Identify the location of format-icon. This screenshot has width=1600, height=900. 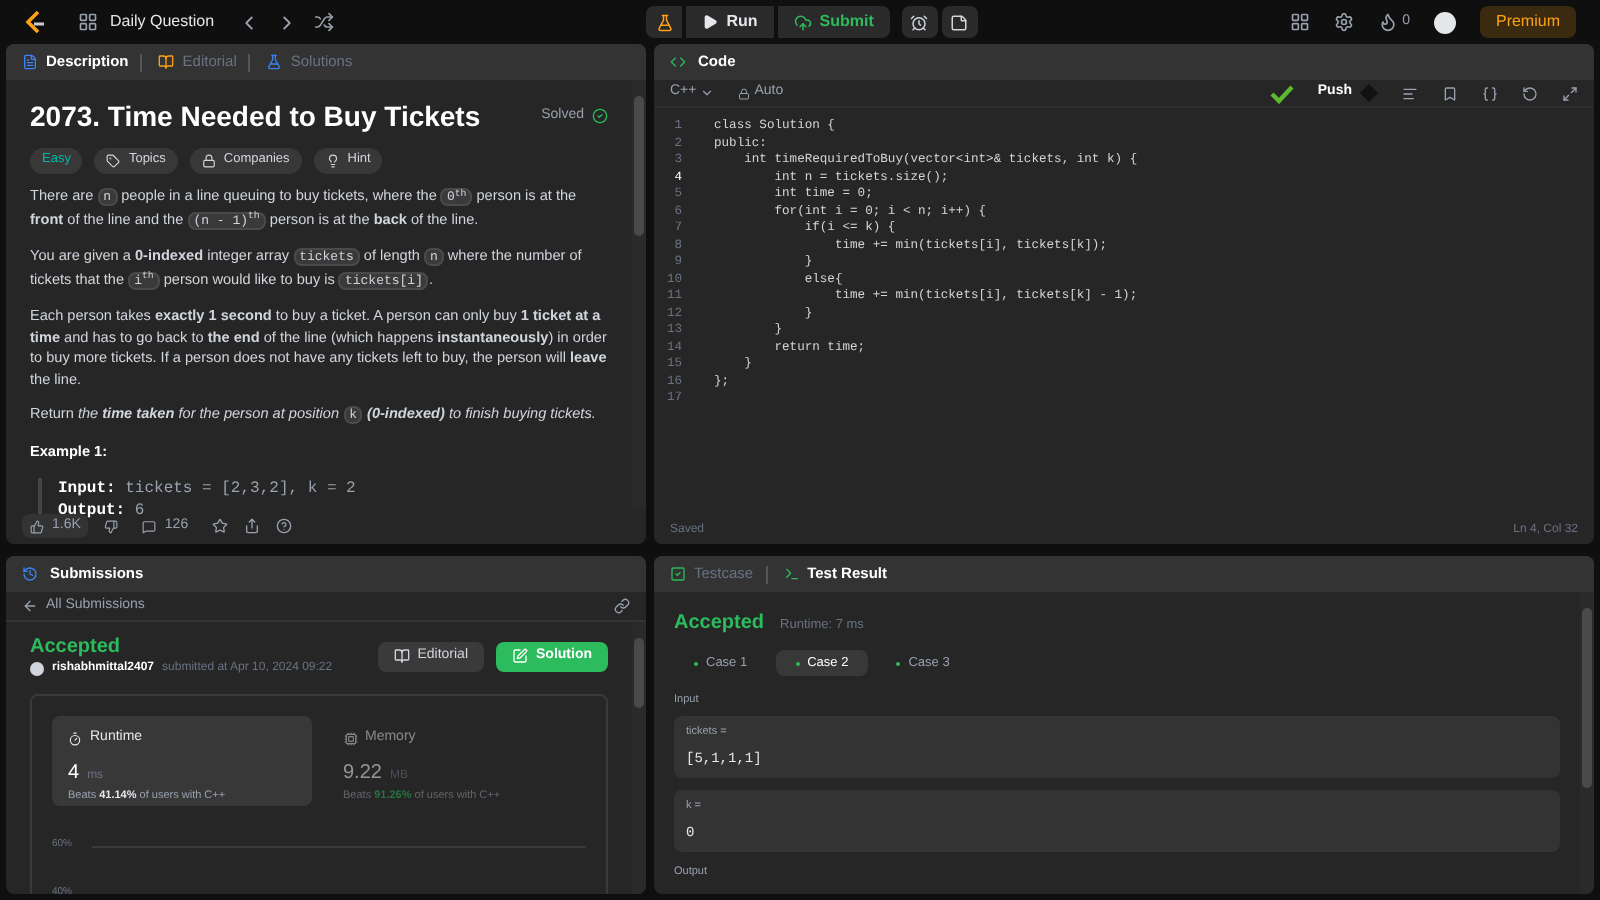
(1410, 93).